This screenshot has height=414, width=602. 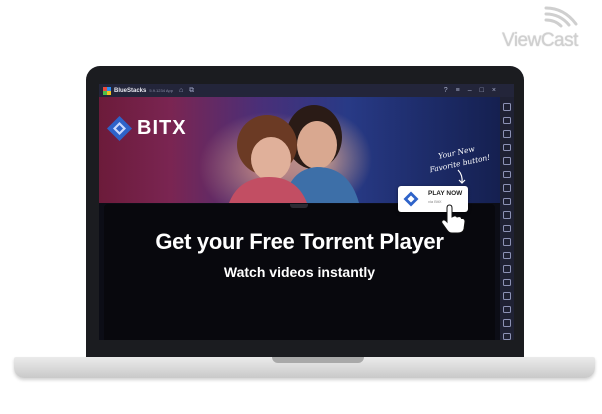 I want to click on keyboard-icon, so click(x=507, y=161).